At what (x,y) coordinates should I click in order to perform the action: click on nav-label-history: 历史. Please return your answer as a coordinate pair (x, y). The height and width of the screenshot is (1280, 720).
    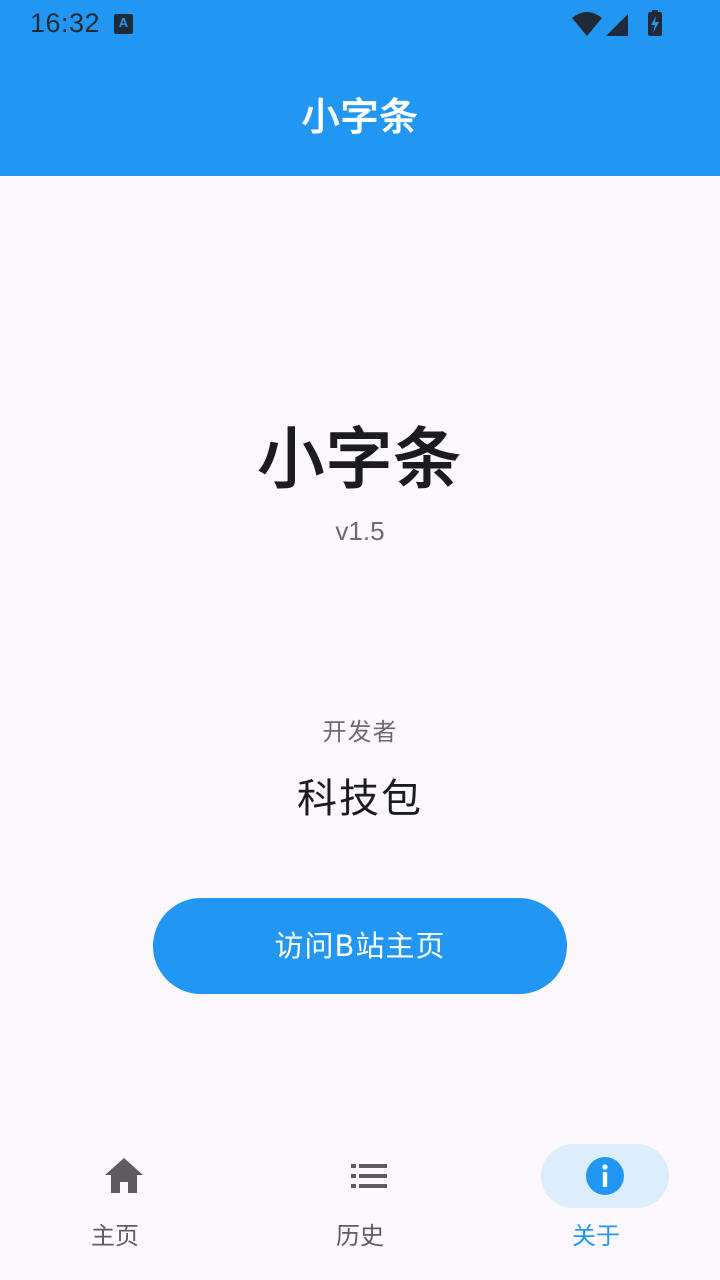
    Looking at the image, I should click on (360, 1236).